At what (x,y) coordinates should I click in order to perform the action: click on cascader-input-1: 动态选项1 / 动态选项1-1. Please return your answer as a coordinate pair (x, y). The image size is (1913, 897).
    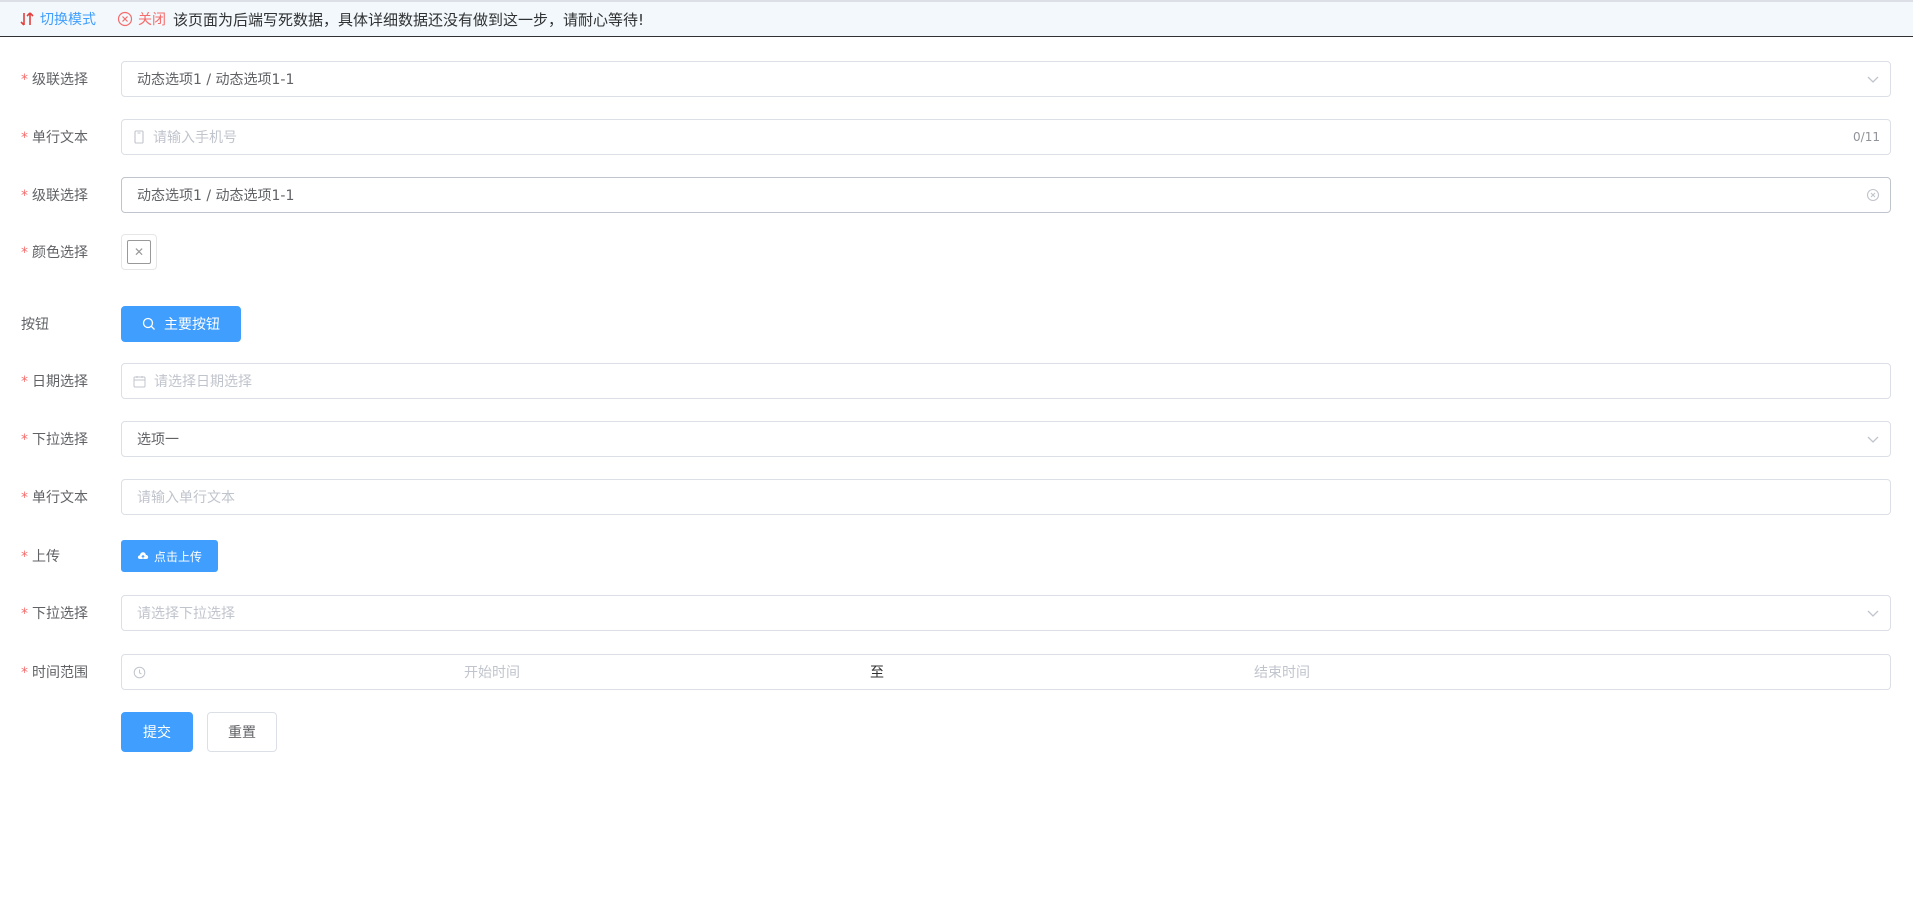
    Looking at the image, I should click on (1006, 79).